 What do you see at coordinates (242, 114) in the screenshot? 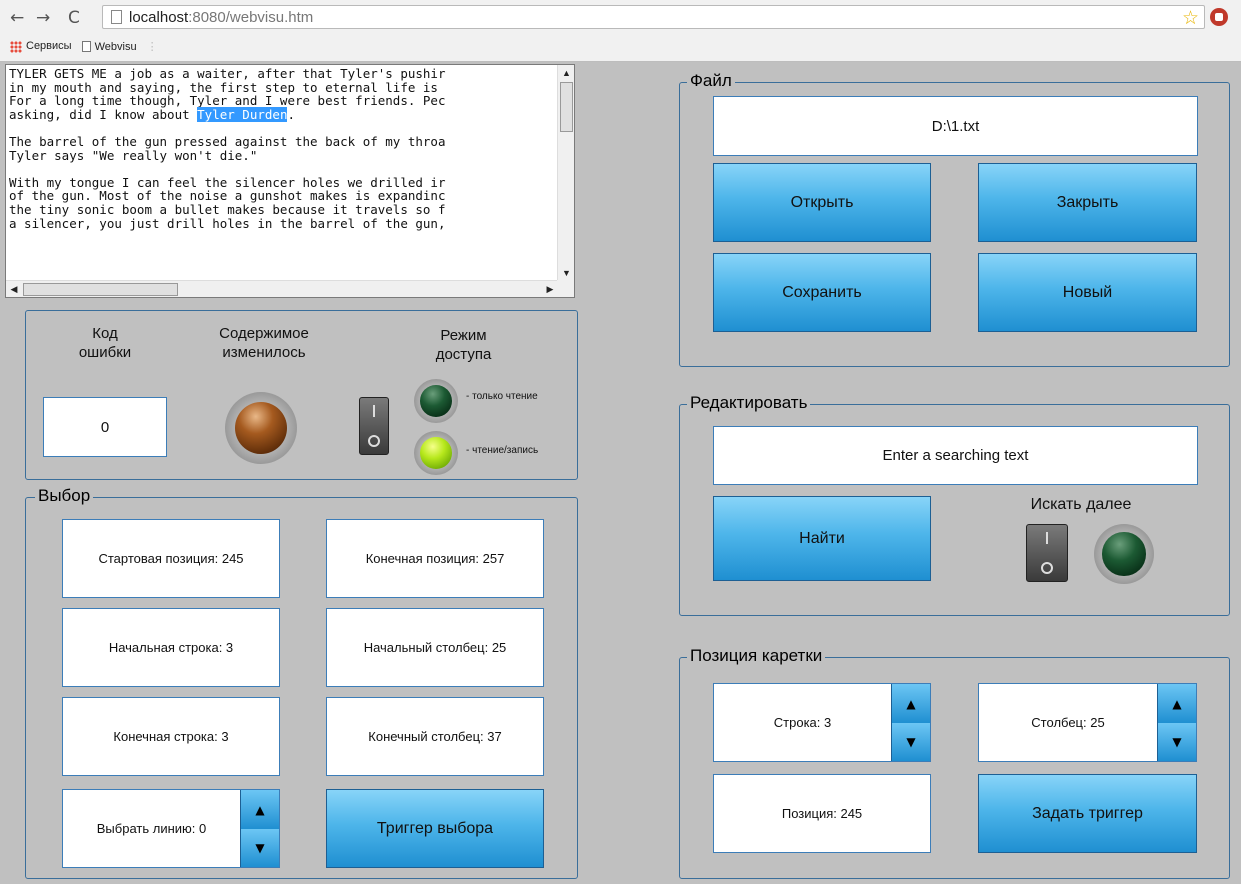
I see `selected-text: Tyler Durden` at bounding box center [242, 114].